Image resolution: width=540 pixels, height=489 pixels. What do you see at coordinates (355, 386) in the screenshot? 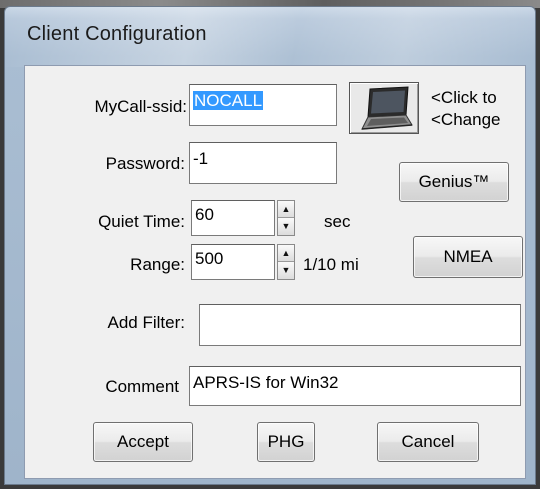
I see `comment-input: APRS-IS for Win32` at bounding box center [355, 386].